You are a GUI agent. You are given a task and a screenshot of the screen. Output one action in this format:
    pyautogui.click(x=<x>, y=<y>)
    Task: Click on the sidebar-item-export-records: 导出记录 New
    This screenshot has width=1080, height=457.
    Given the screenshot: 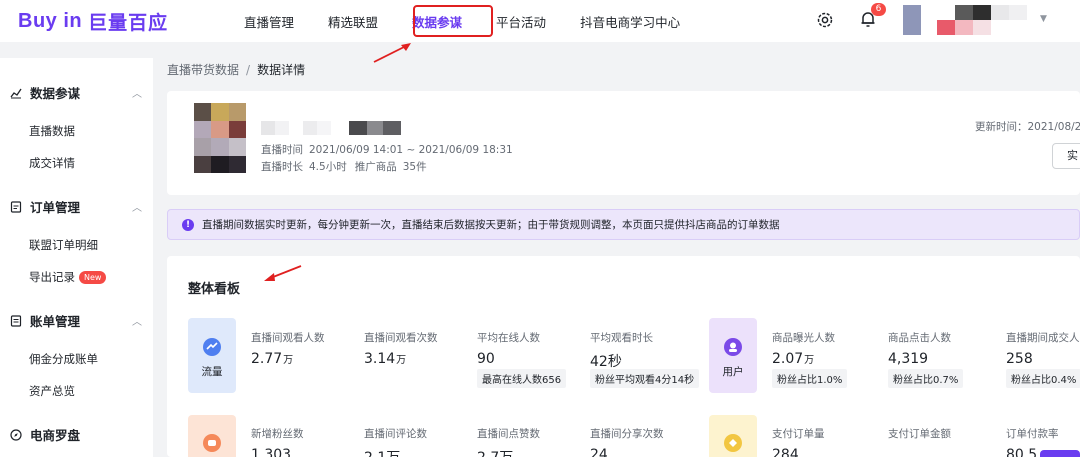 What is the action you would take?
    pyautogui.click(x=68, y=277)
    